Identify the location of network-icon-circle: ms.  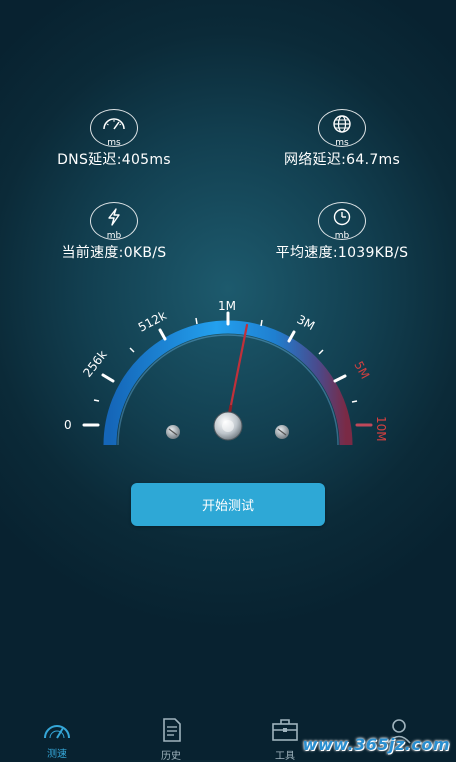
(342, 128).